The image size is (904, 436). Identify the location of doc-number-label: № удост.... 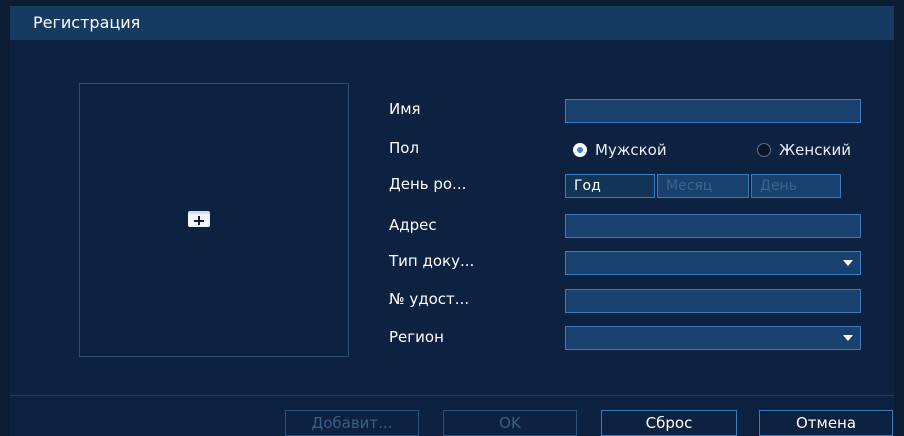
(429, 299).